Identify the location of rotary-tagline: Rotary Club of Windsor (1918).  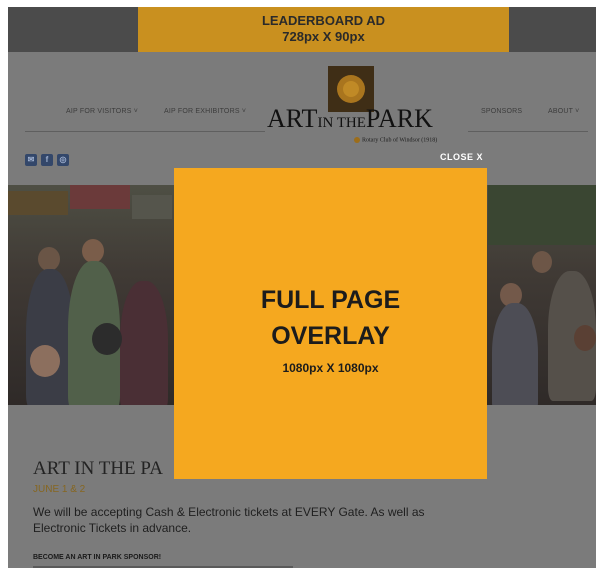
(395, 140).